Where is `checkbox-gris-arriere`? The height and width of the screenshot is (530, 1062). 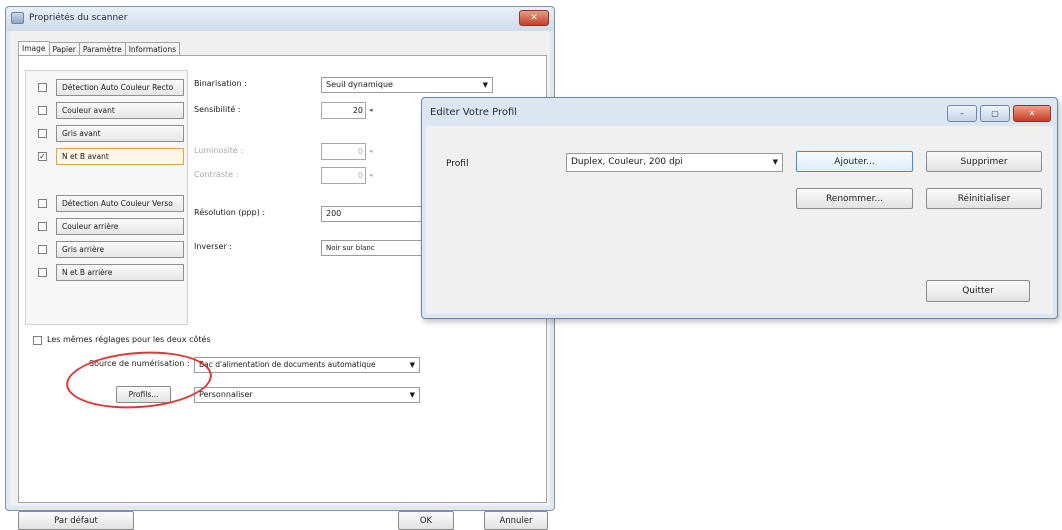
checkbox-gris-arriere is located at coordinates (42, 249).